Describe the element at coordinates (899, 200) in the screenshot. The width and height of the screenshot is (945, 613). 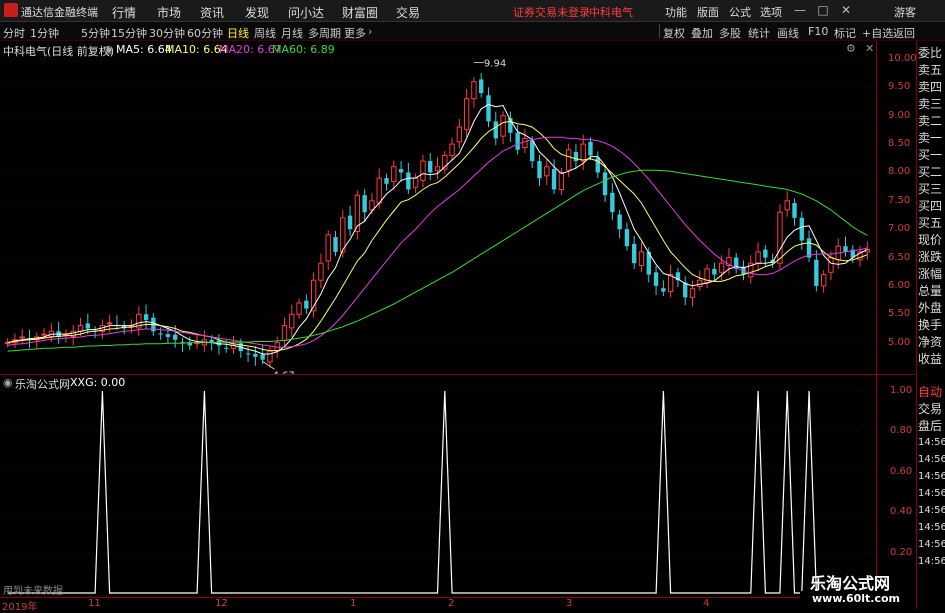
I see `price-tick-label: 7.50` at that location.